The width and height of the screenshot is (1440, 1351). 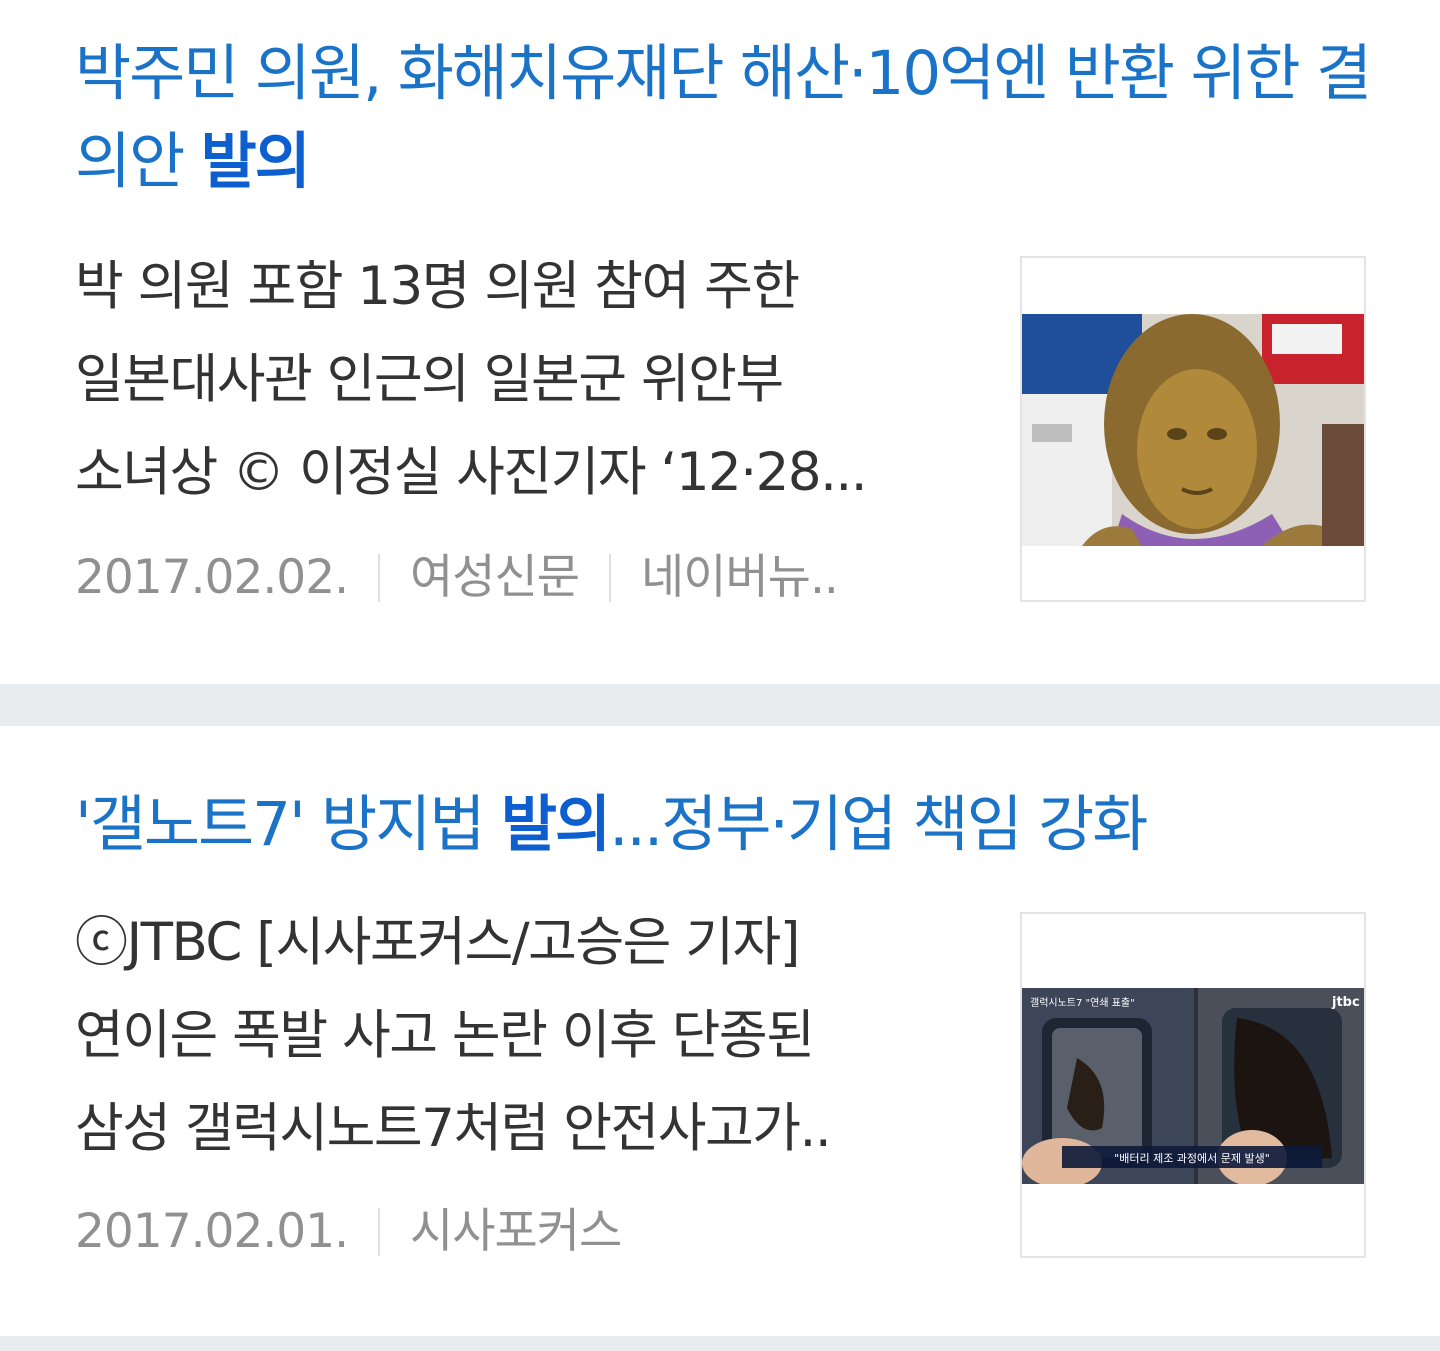 I want to click on news-source: 여성신문, so click(x=495, y=577).